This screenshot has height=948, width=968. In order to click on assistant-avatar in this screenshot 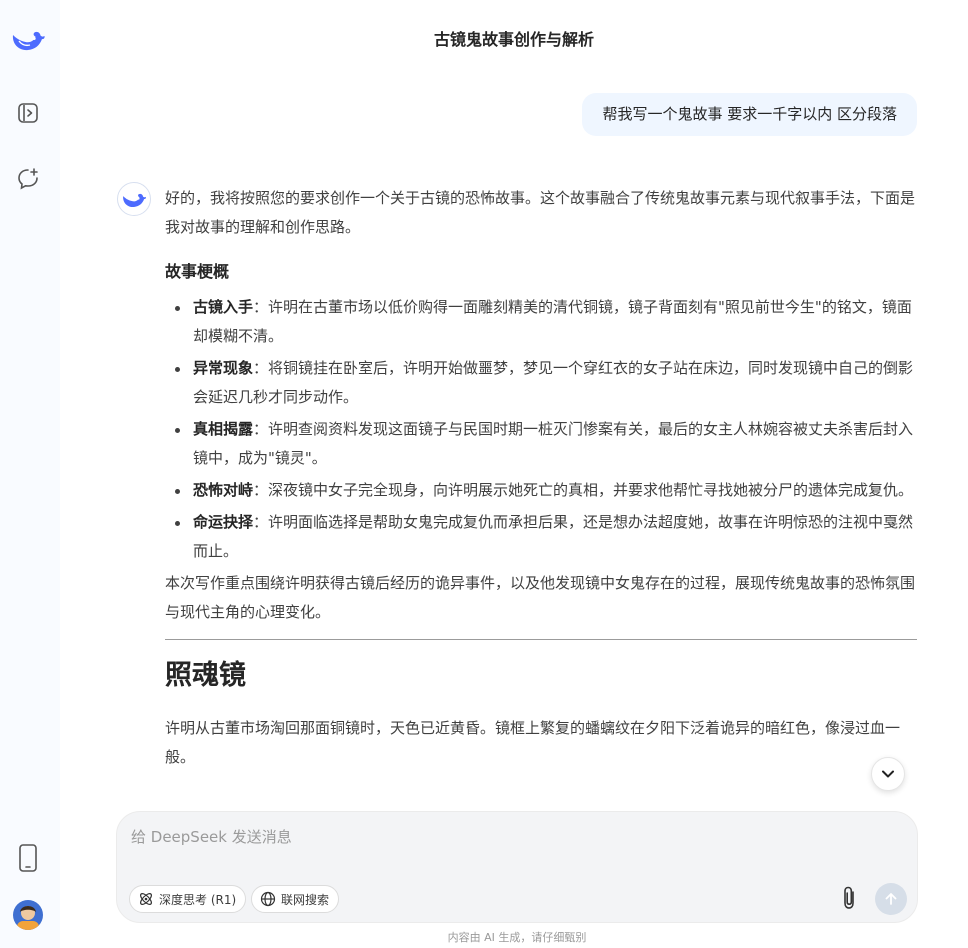, I will do `click(134, 199)`.